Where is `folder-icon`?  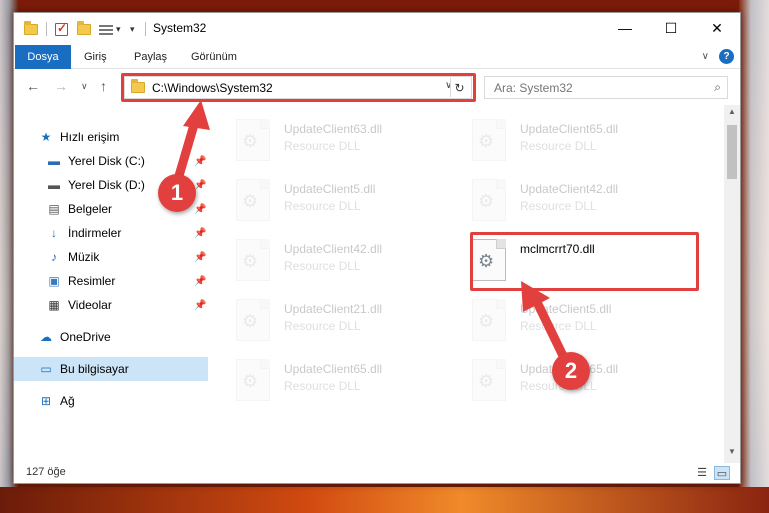 folder-icon is located at coordinates (31, 27).